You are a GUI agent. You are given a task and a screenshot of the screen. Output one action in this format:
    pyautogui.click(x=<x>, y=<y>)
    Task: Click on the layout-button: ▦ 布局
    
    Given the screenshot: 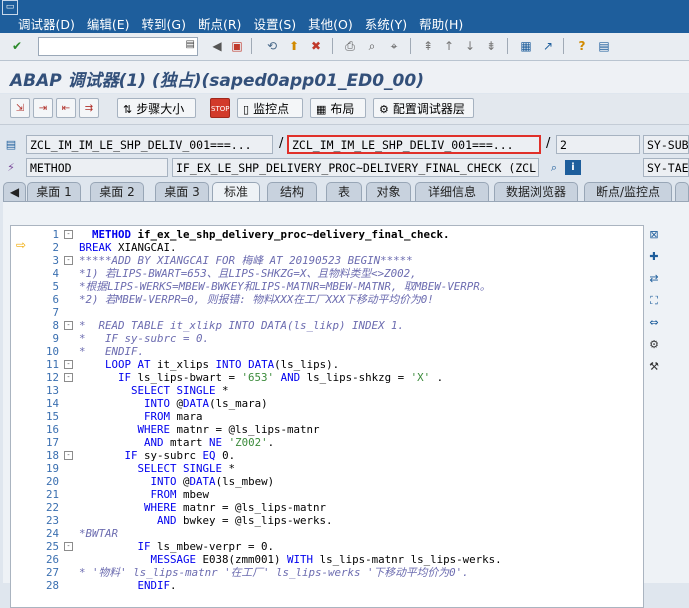 What is the action you would take?
    pyautogui.click(x=338, y=108)
    